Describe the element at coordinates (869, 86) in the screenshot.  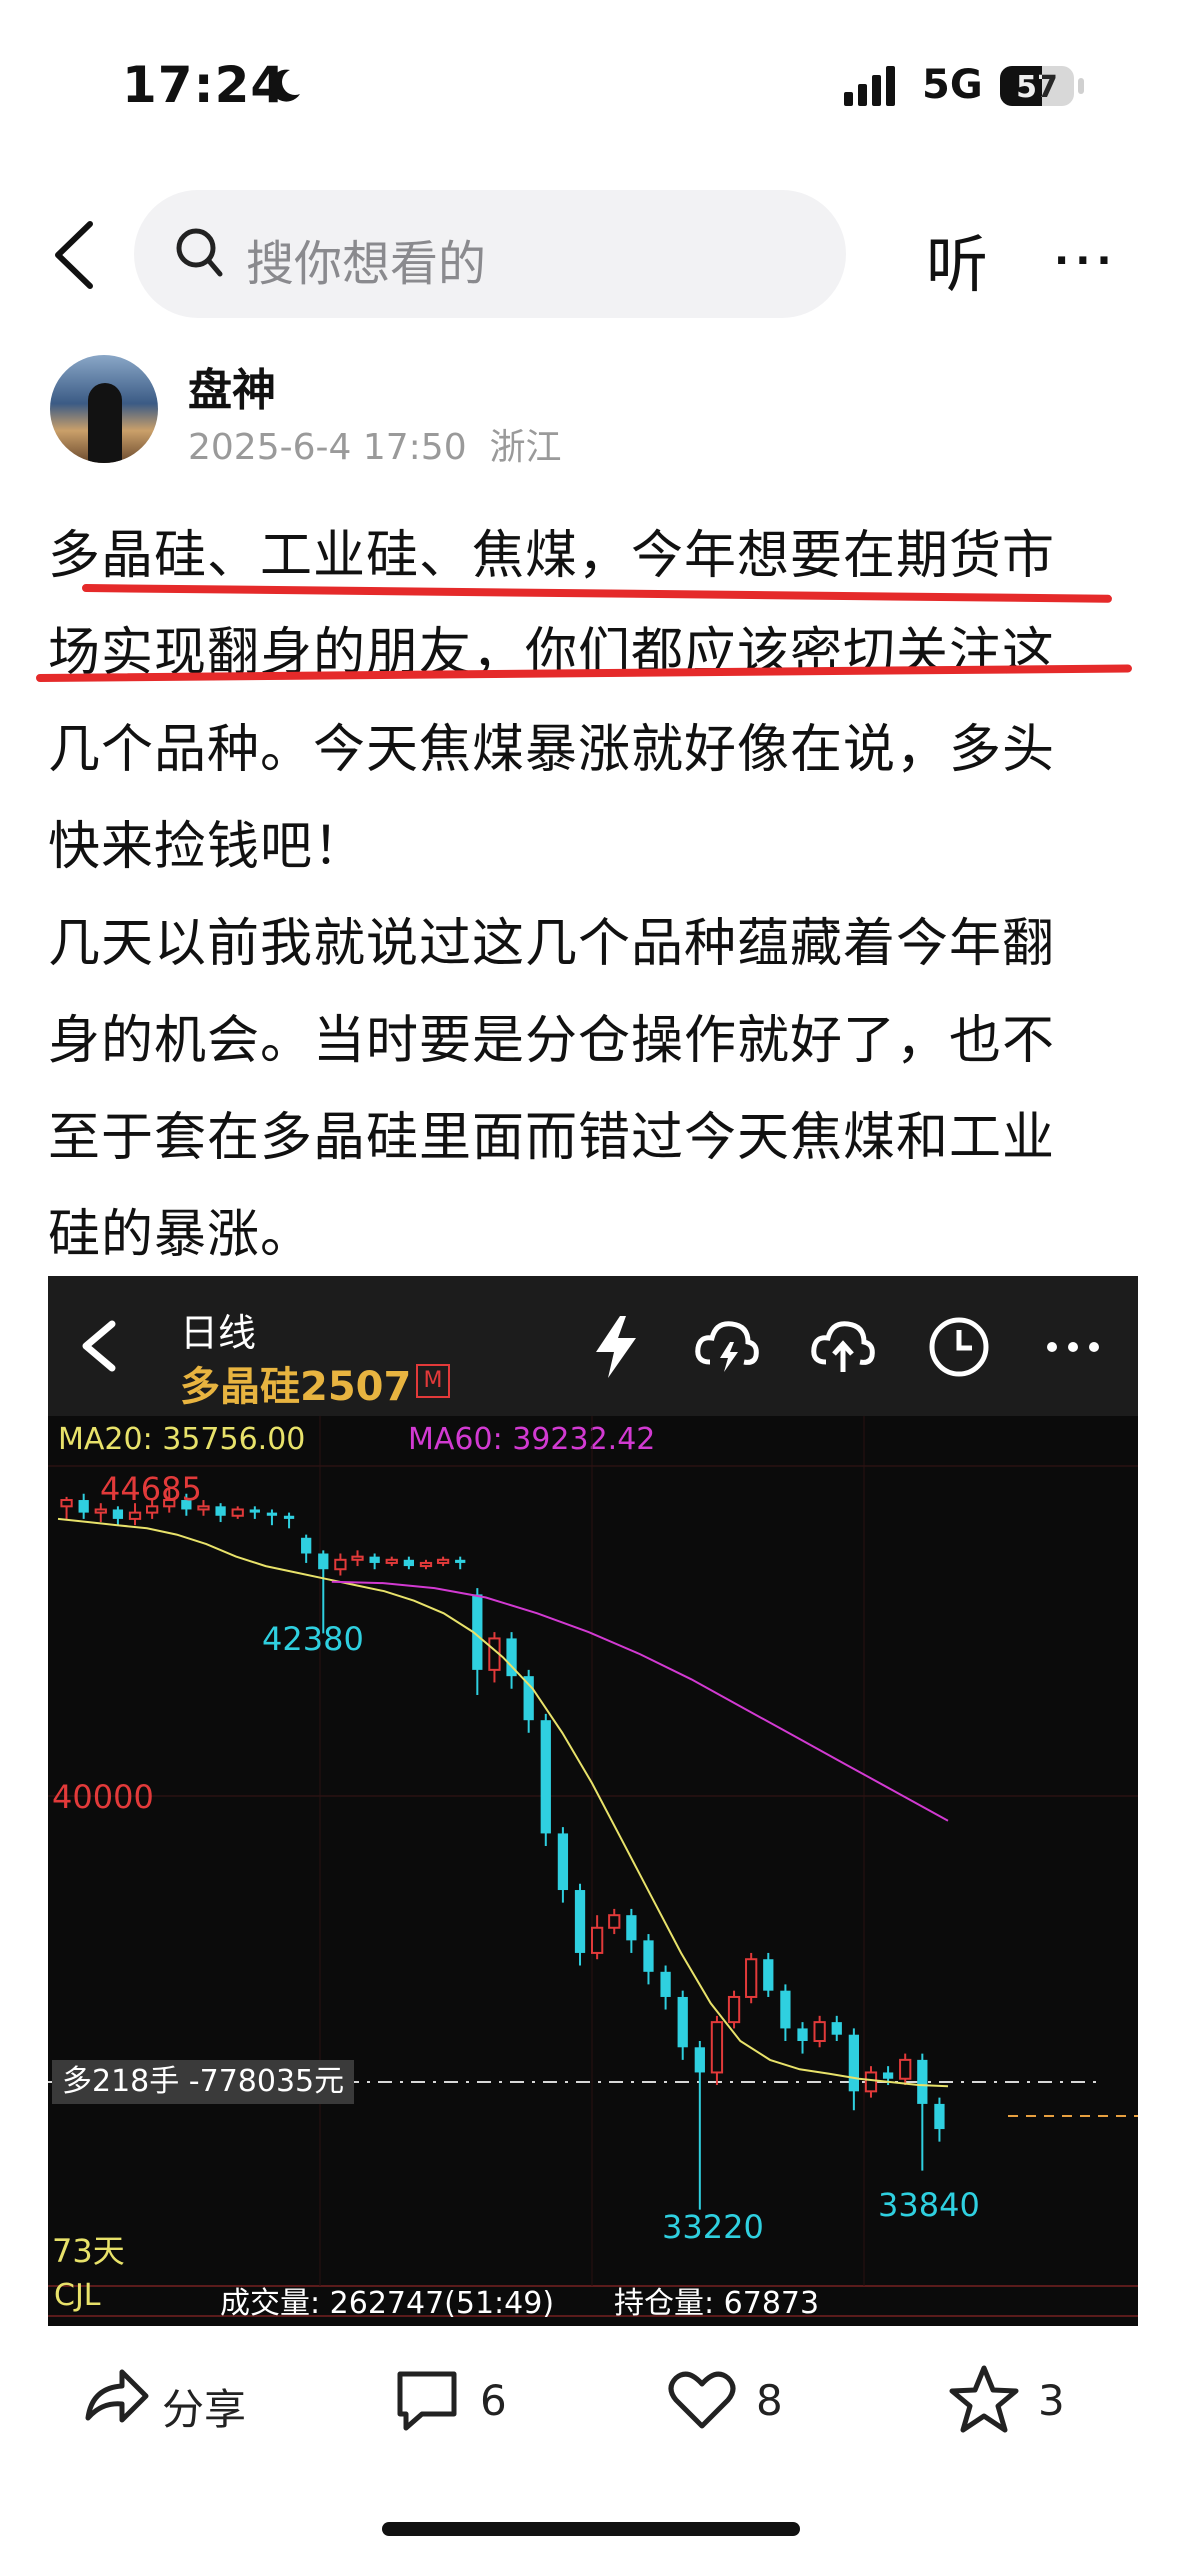
I see `signal-icon` at that location.